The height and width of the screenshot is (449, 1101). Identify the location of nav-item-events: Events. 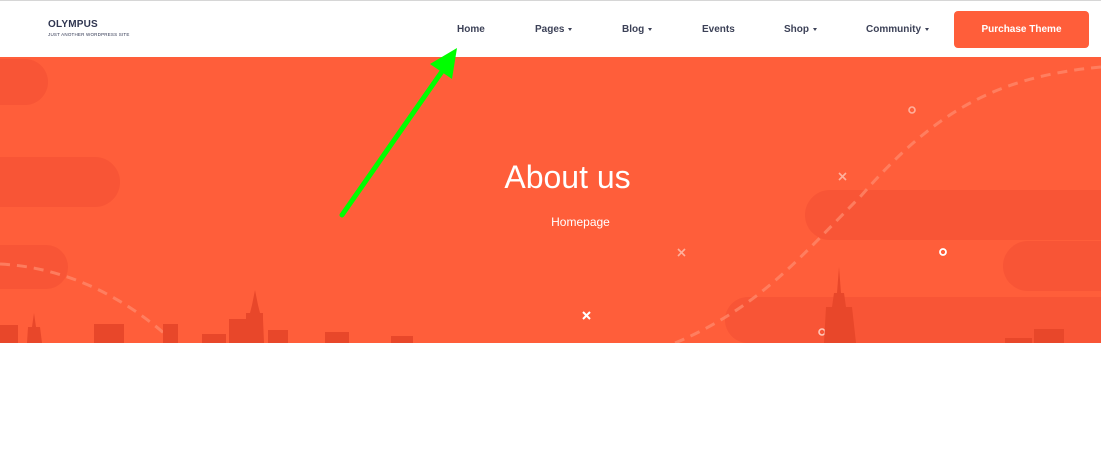
(718, 30).